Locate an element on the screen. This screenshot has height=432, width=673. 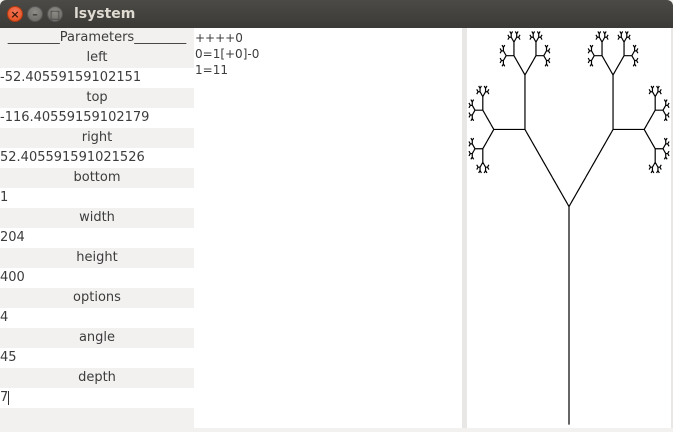
left-field: -52.40559159102151 is located at coordinates (97, 78).